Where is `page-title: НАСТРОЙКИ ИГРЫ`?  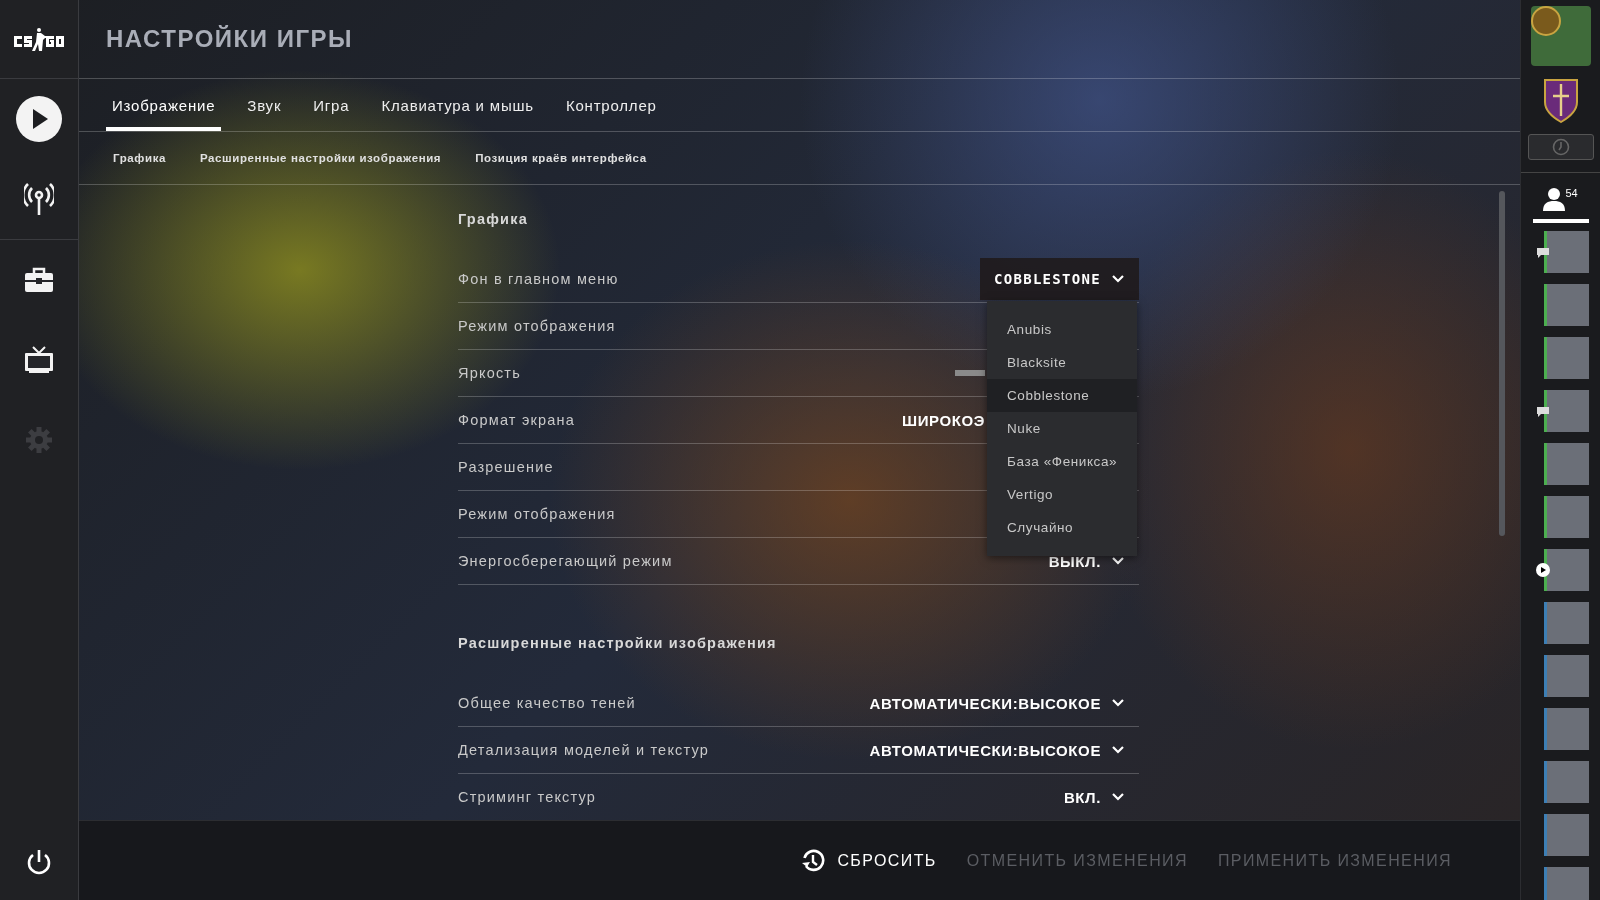 page-title: НАСТРОЙКИ ИГРЫ is located at coordinates (229, 39).